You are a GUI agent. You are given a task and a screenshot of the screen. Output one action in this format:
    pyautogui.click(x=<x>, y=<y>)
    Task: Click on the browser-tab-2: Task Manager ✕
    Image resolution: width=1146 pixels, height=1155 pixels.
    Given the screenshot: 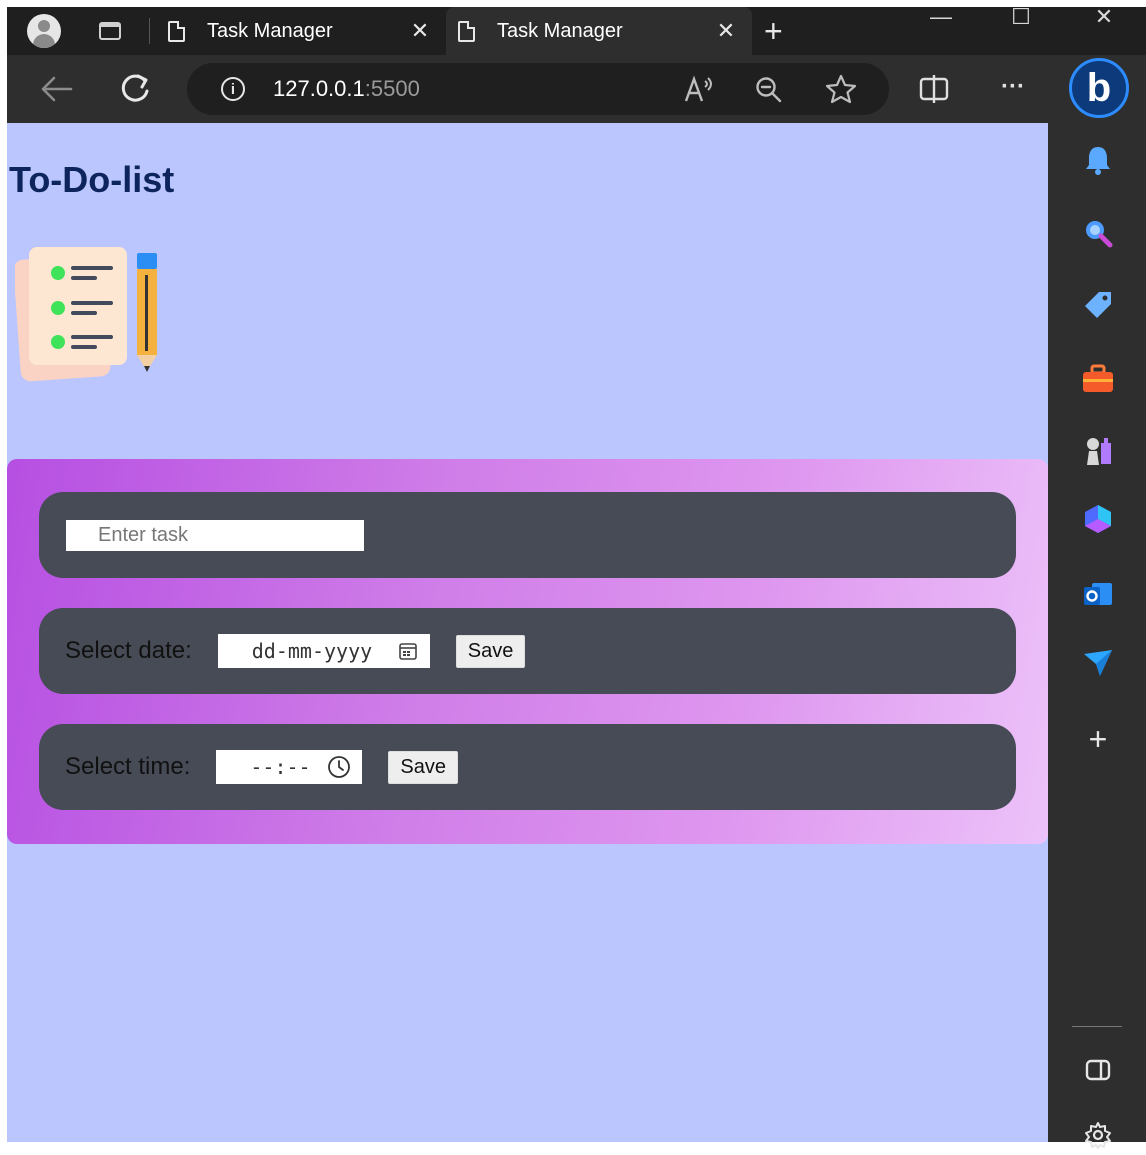 What is the action you would take?
    pyautogui.click(x=599, y=31)
    